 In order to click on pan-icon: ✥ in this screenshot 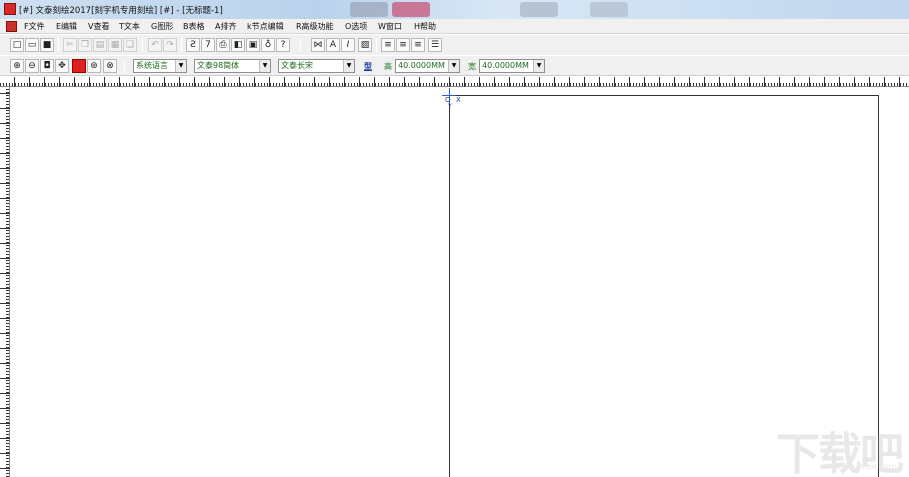, I will do `click(62, 66)`.